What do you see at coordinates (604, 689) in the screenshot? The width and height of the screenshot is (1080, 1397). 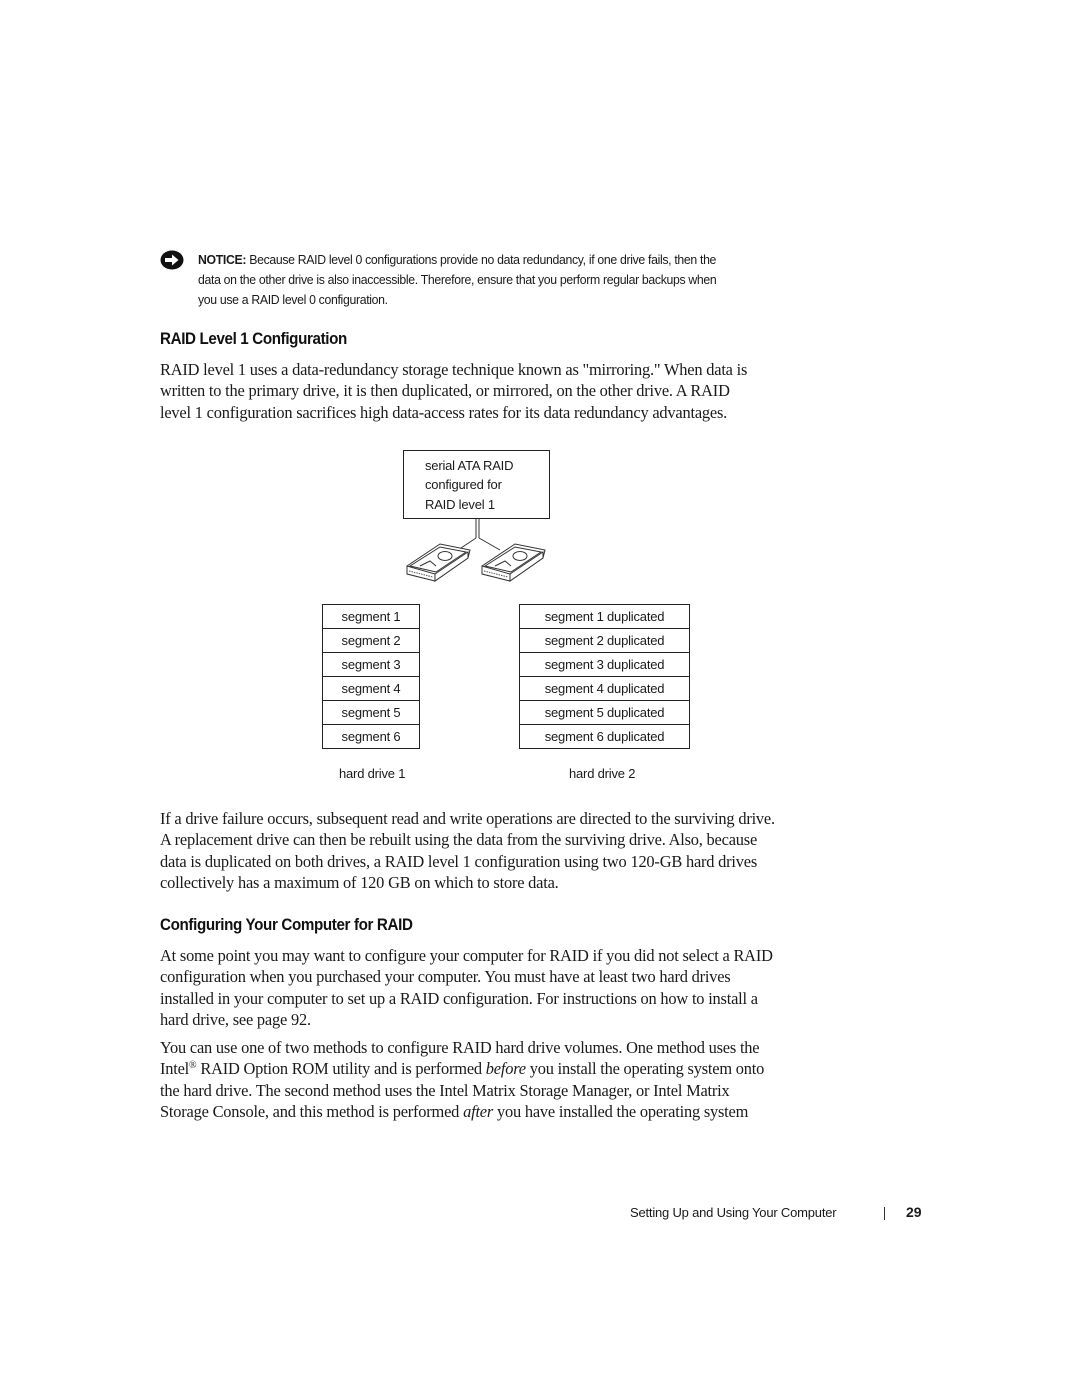 I see `segment-cell: segment 4 duplicated` at bounding box center [604, 689].